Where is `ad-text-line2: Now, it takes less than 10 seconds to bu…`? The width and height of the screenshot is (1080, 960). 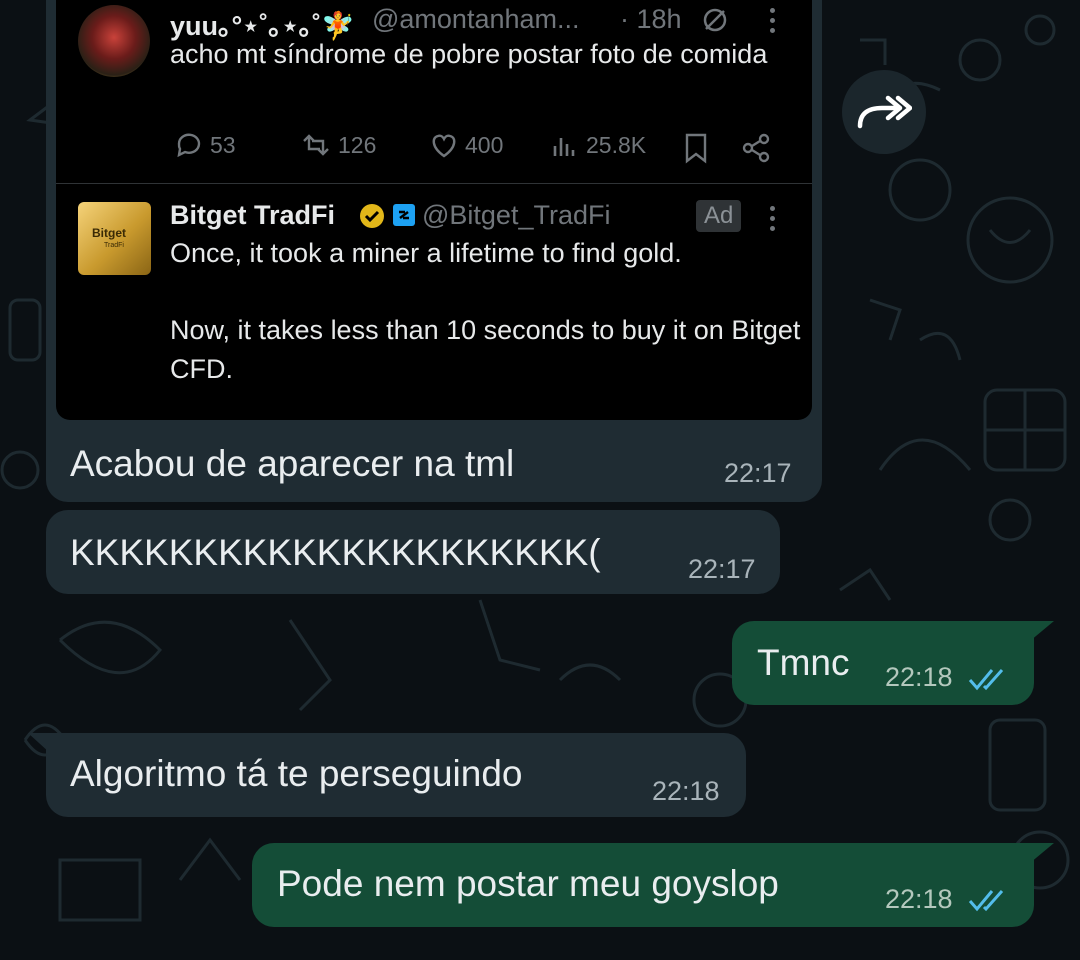 ad-text-line2: Now, it takes less than 10 seconds to bu… is located at coordinates (485, 349).